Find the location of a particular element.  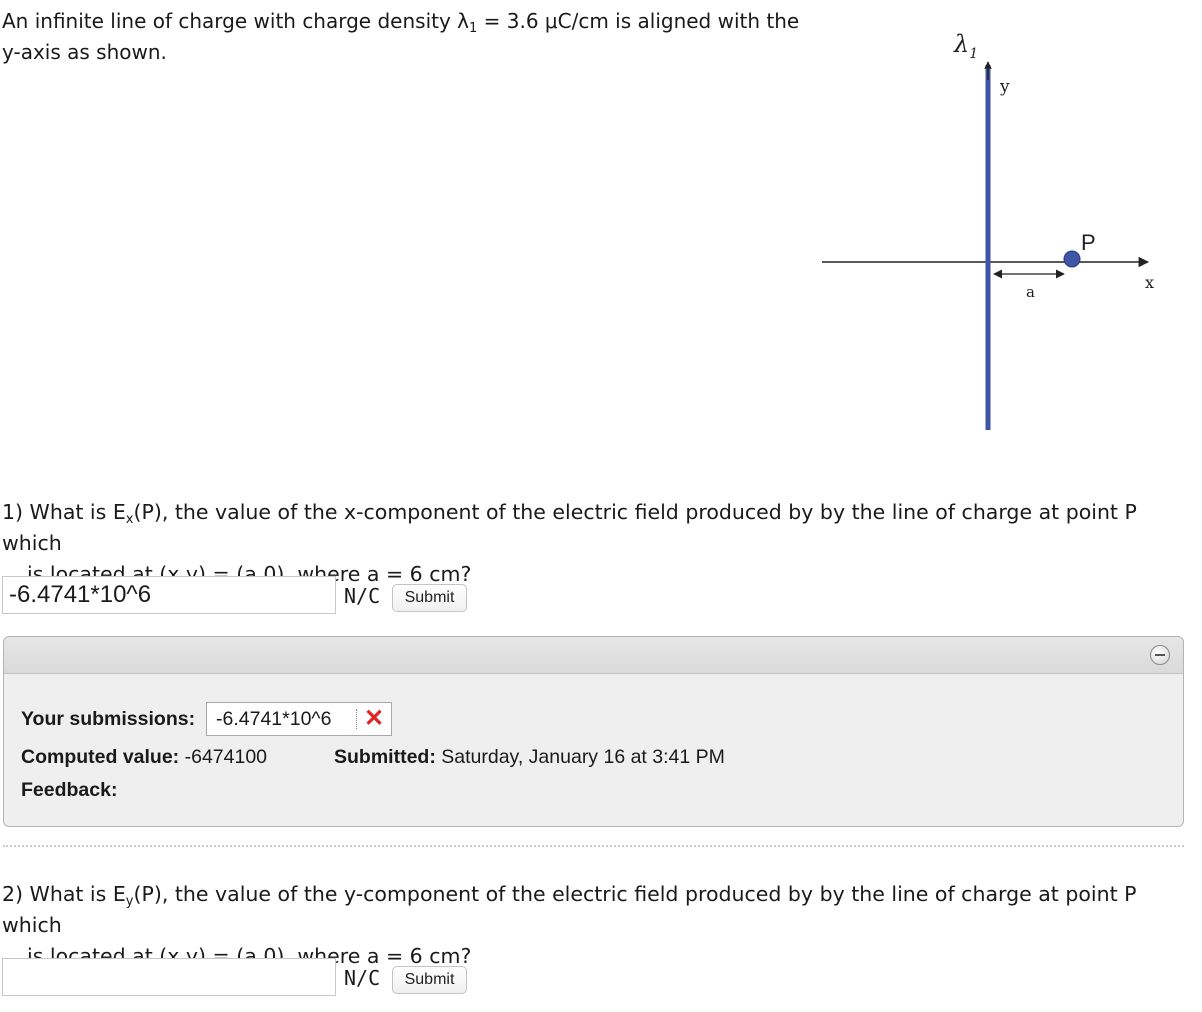

panel-header is located at coordinates (593, 655).